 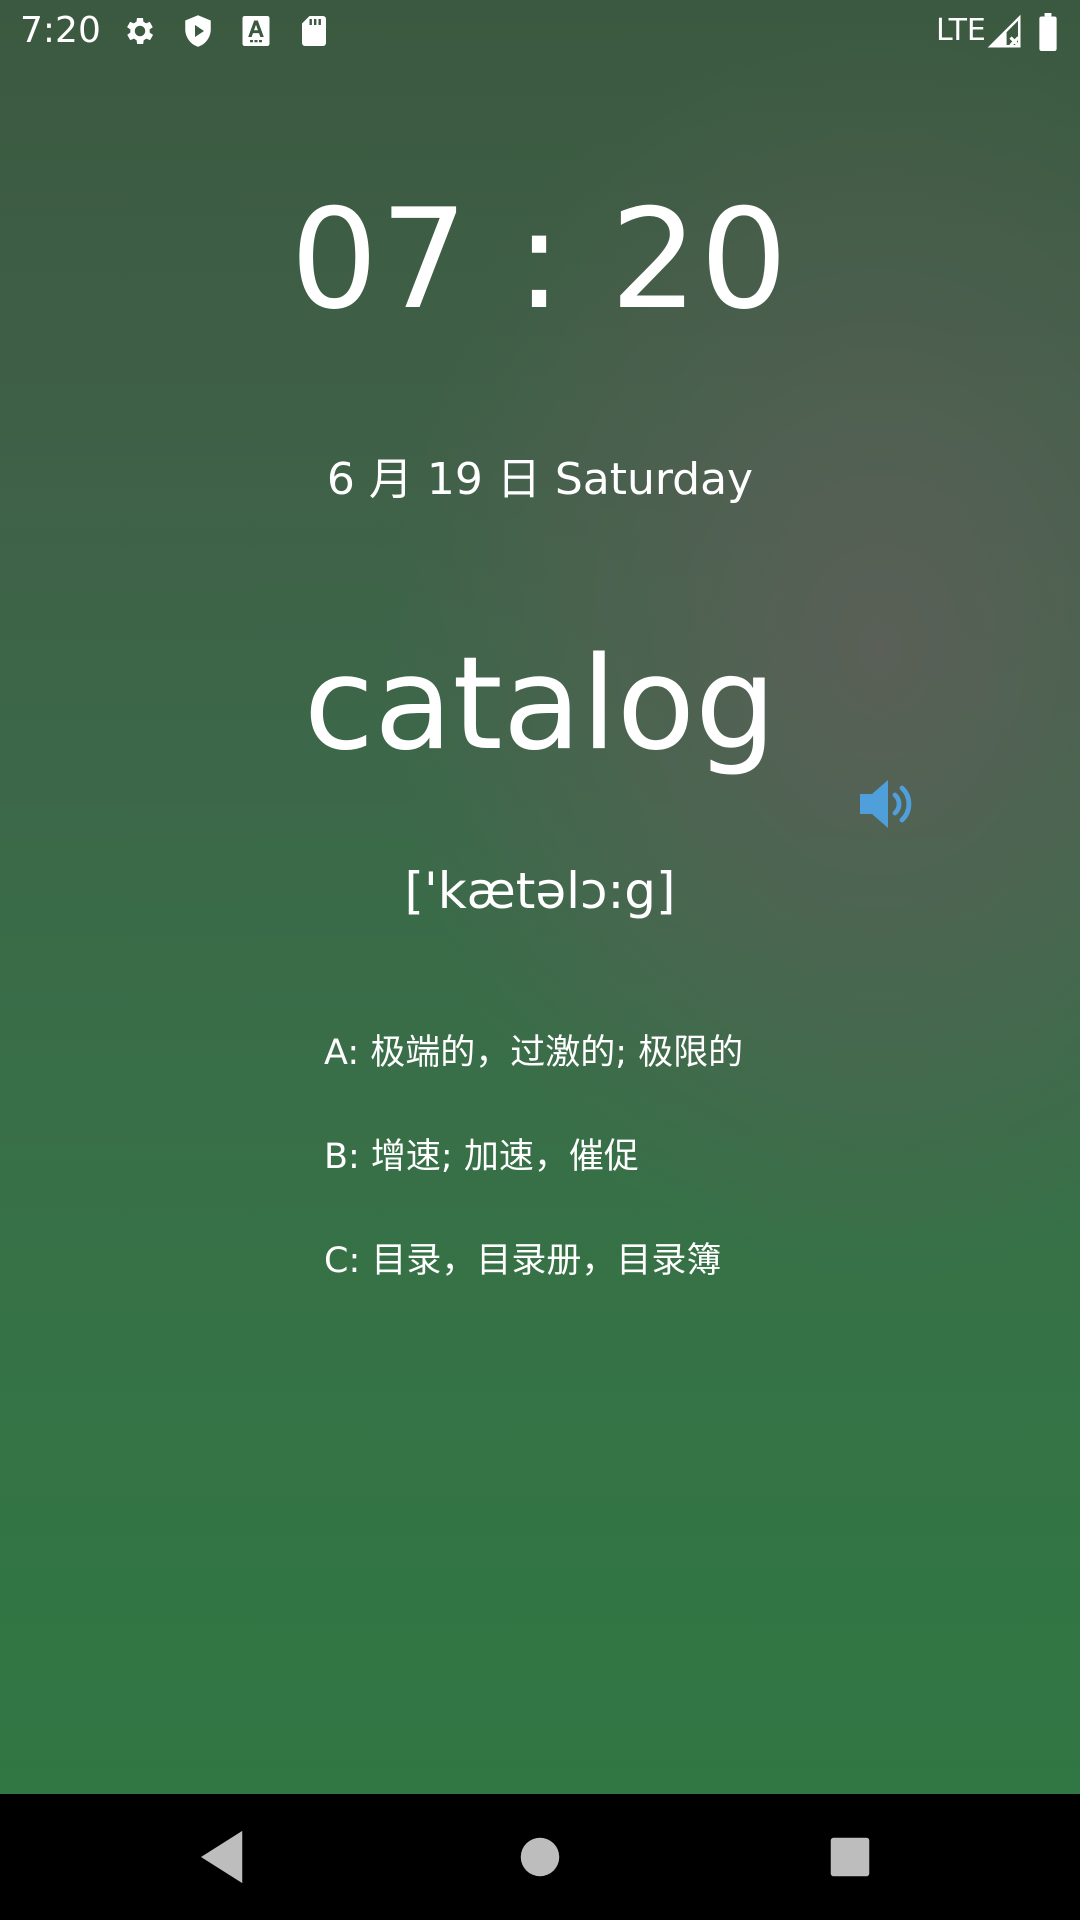 I want to click on vocab-word: catalog, so click(x=540, y=704).